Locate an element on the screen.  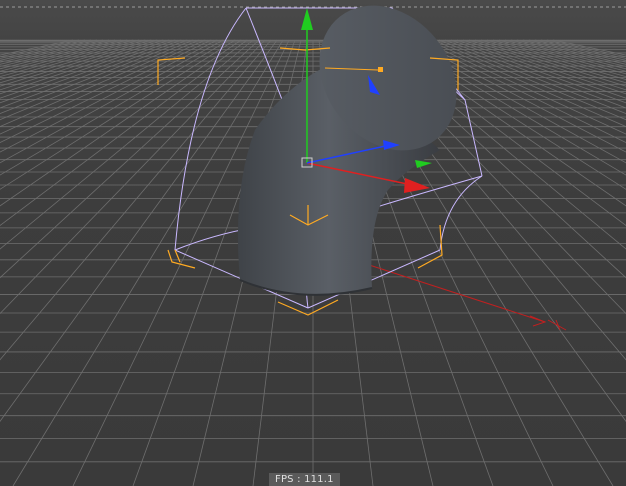
fps-readout: FPS : 111.1 is located at coordinates (304, 479).